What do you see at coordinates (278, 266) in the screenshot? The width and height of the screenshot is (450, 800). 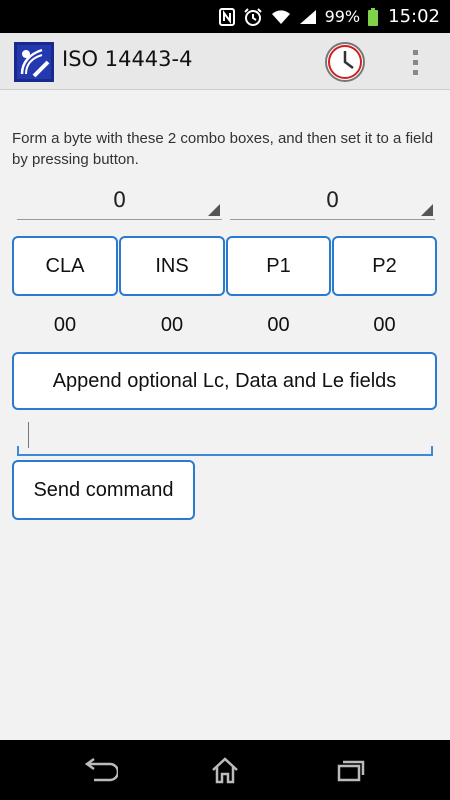 I see `p1-button: P1` at bounding box center [278, 266].